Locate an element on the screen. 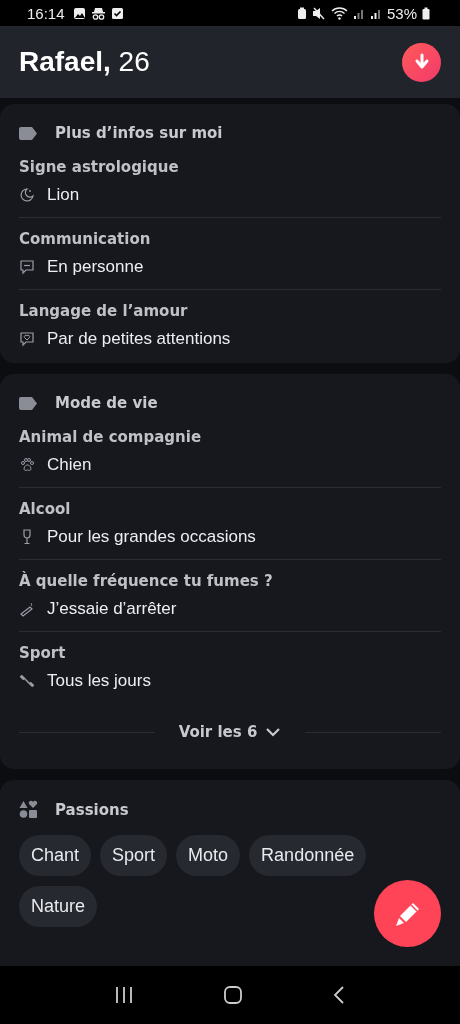 This screenshot has height=1024, width=460. field-value: Lion is located at coordinates (63, 195).